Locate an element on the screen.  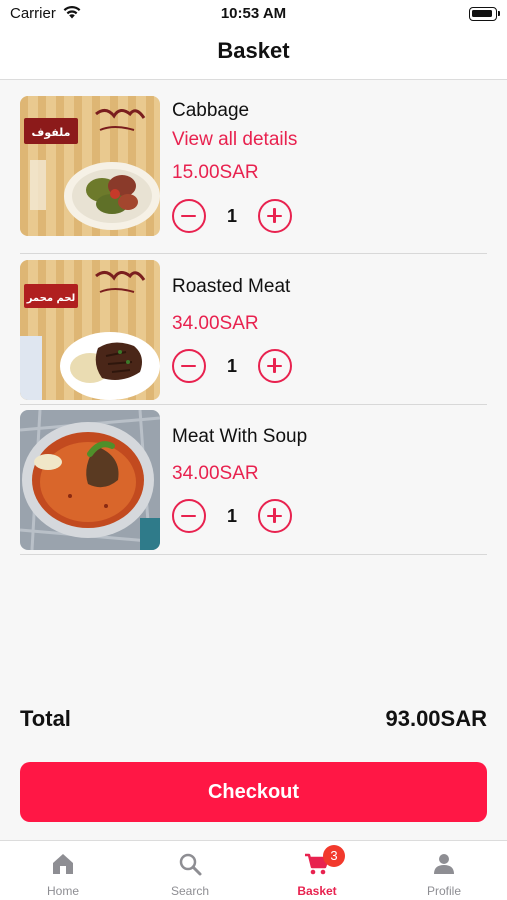
status-bar: Carrier 10:53 AM is located at coordinates (253, 15).